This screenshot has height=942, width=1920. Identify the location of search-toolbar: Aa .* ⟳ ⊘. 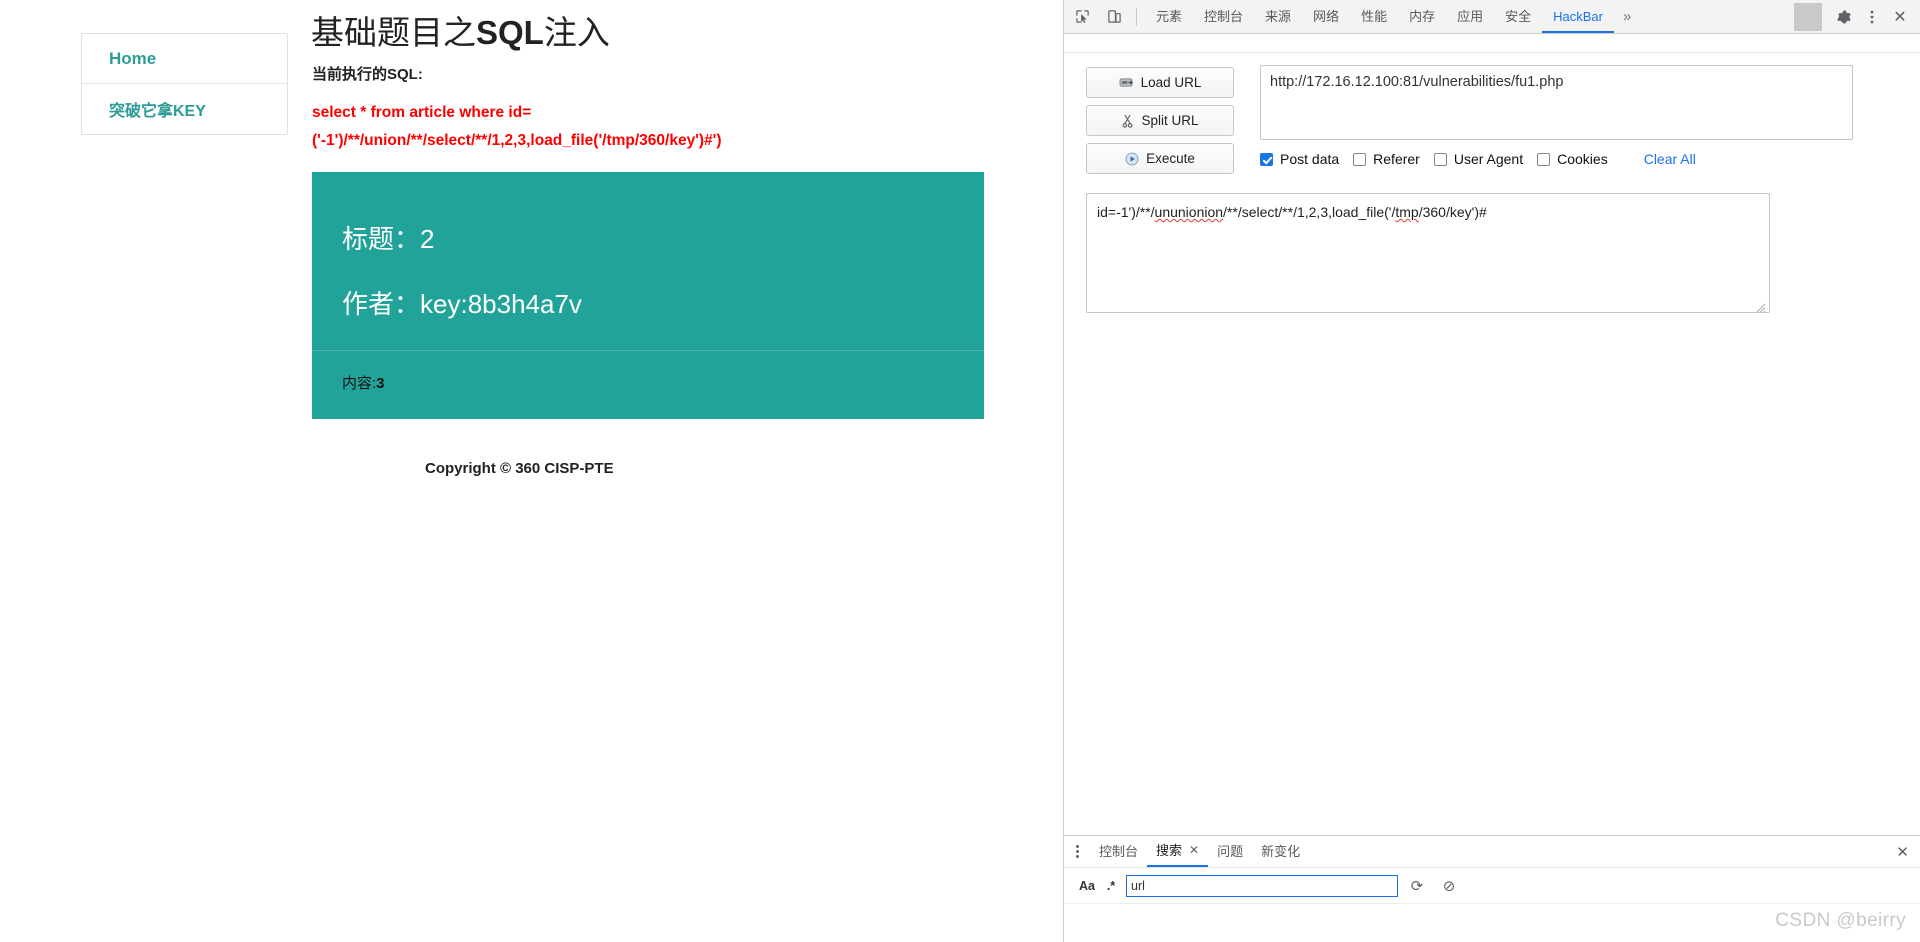
(1492, 885).